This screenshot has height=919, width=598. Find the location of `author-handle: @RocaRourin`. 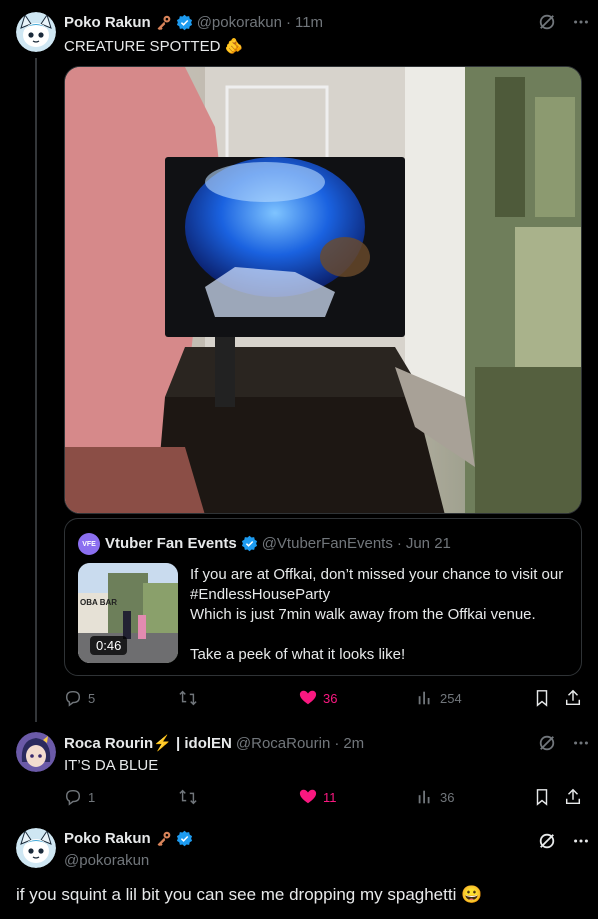

author-handle: @RocaRourin is located at coordinates (283, 743).